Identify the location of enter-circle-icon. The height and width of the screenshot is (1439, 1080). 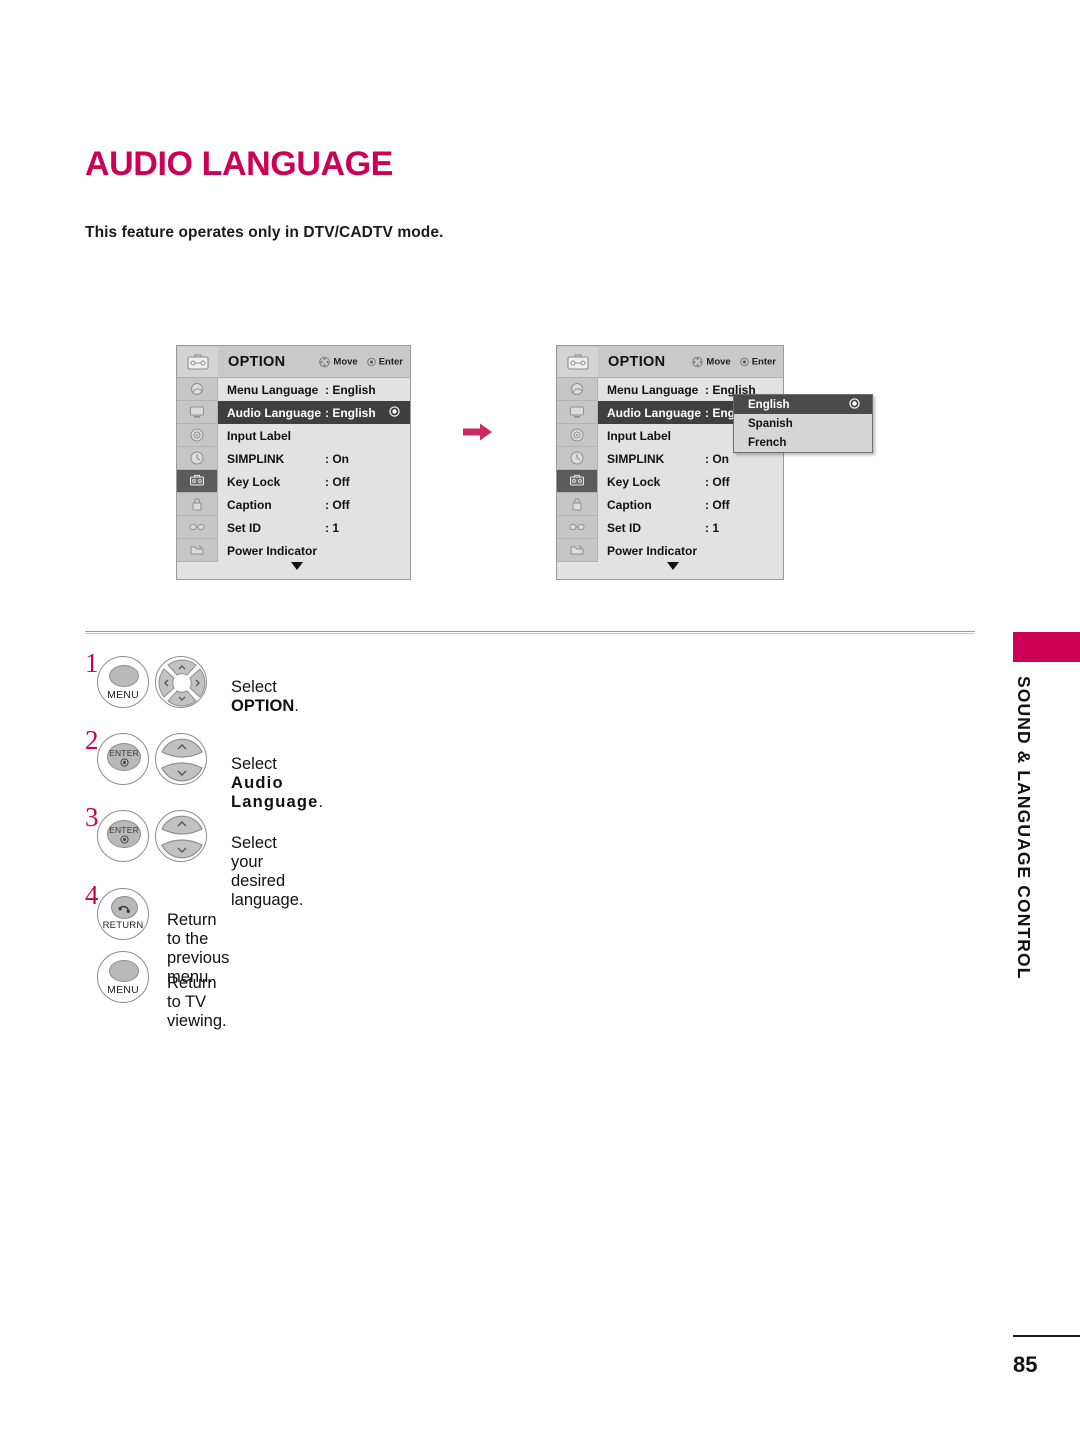
(371, 361).